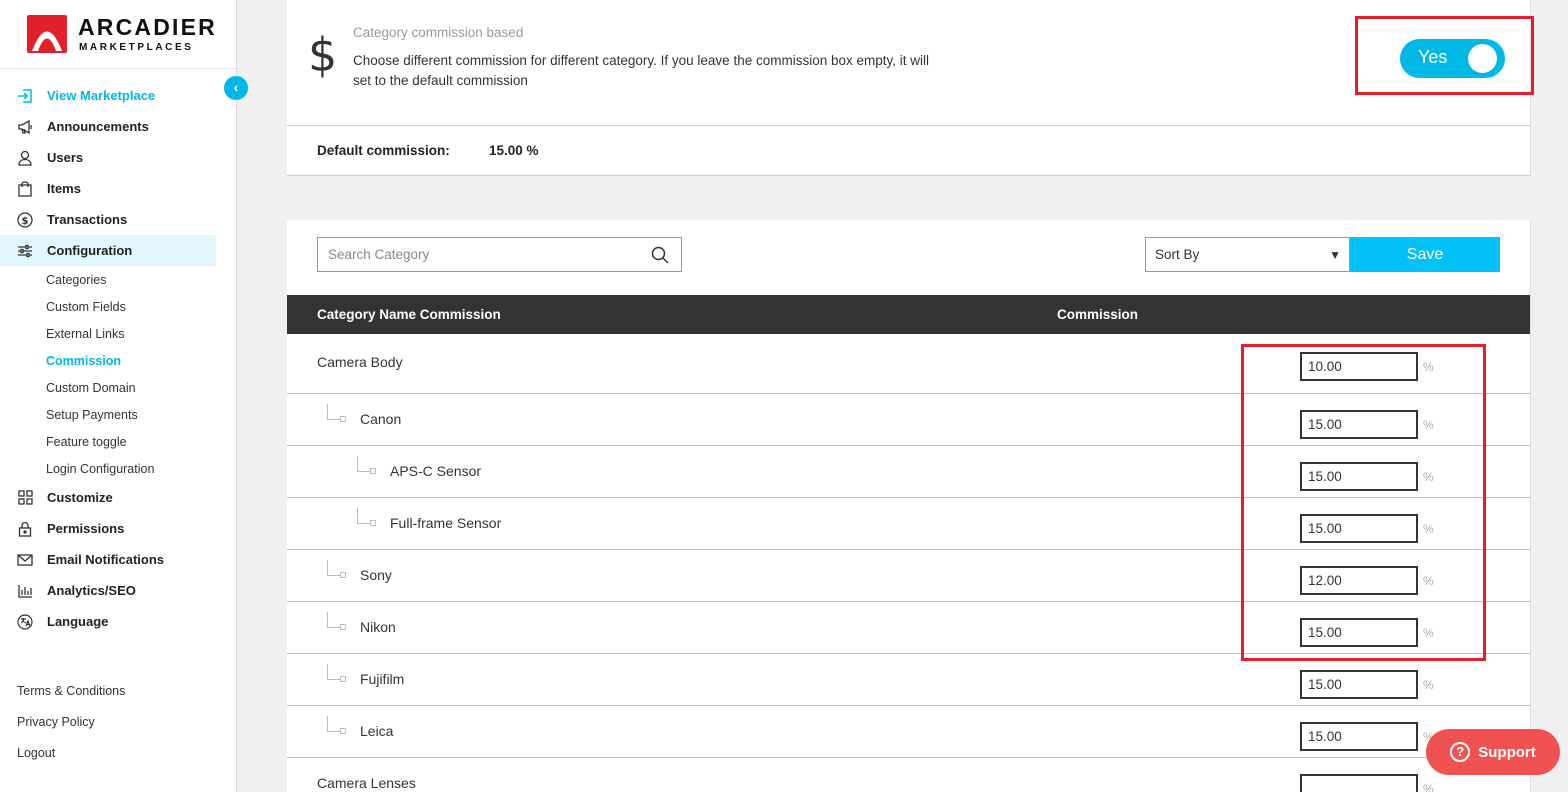  I want to click on save-button: Save, so click(1425, 254).